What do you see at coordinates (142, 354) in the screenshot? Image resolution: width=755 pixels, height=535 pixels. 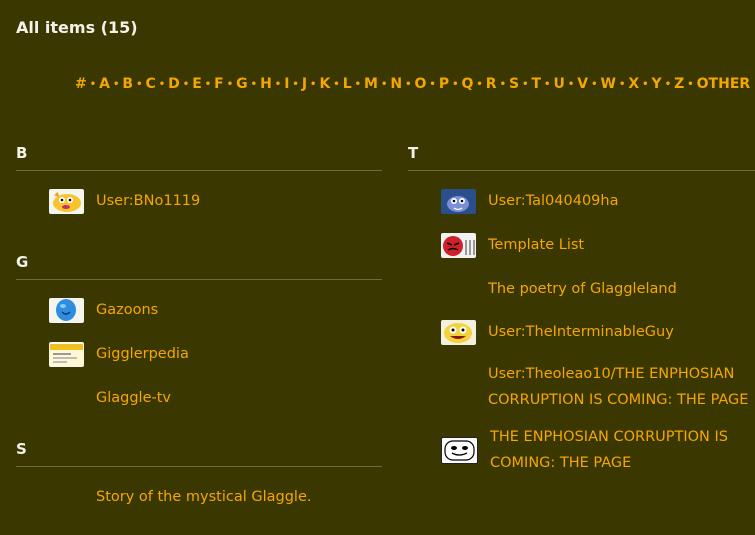 I see `item-link-gigglerpedia: Gigglerpedia` at bounding box center [142, 354].